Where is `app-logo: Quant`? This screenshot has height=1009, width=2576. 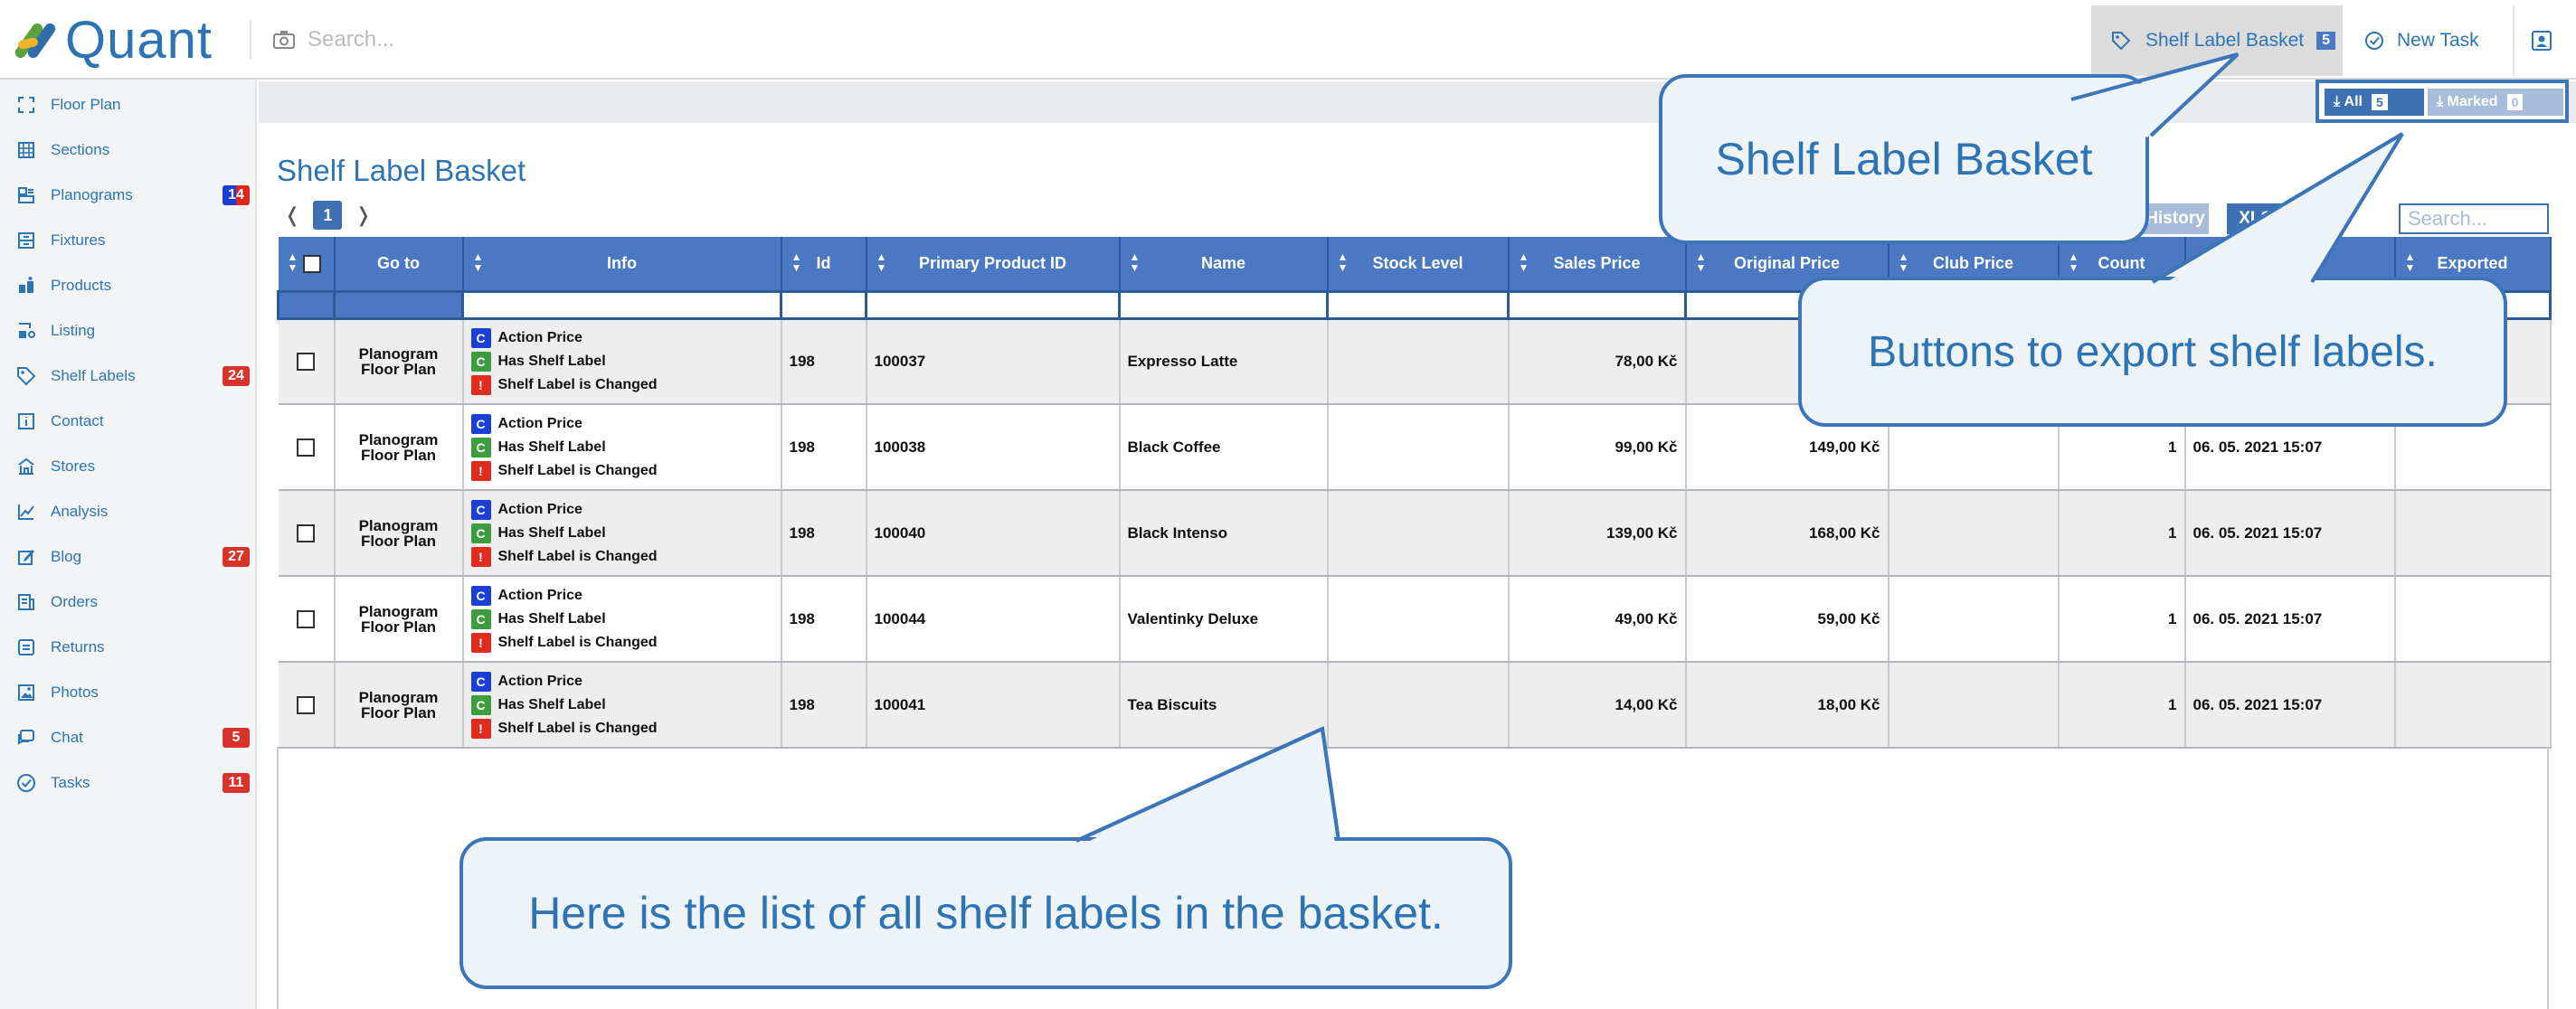 app-logo: Quant is located at coordinates (128, 40).